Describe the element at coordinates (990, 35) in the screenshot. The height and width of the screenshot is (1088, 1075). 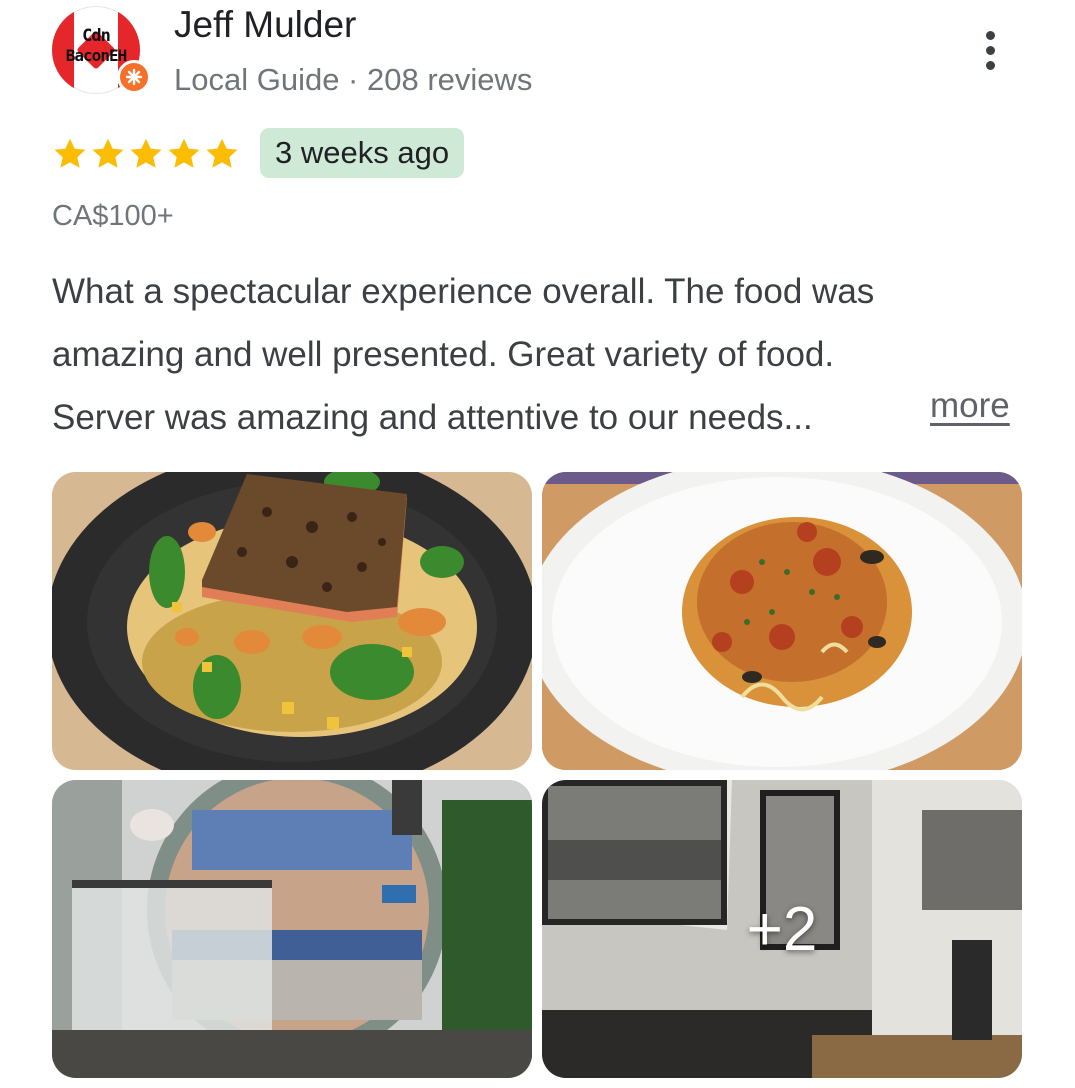
I see `more-vert-icon` at that location.